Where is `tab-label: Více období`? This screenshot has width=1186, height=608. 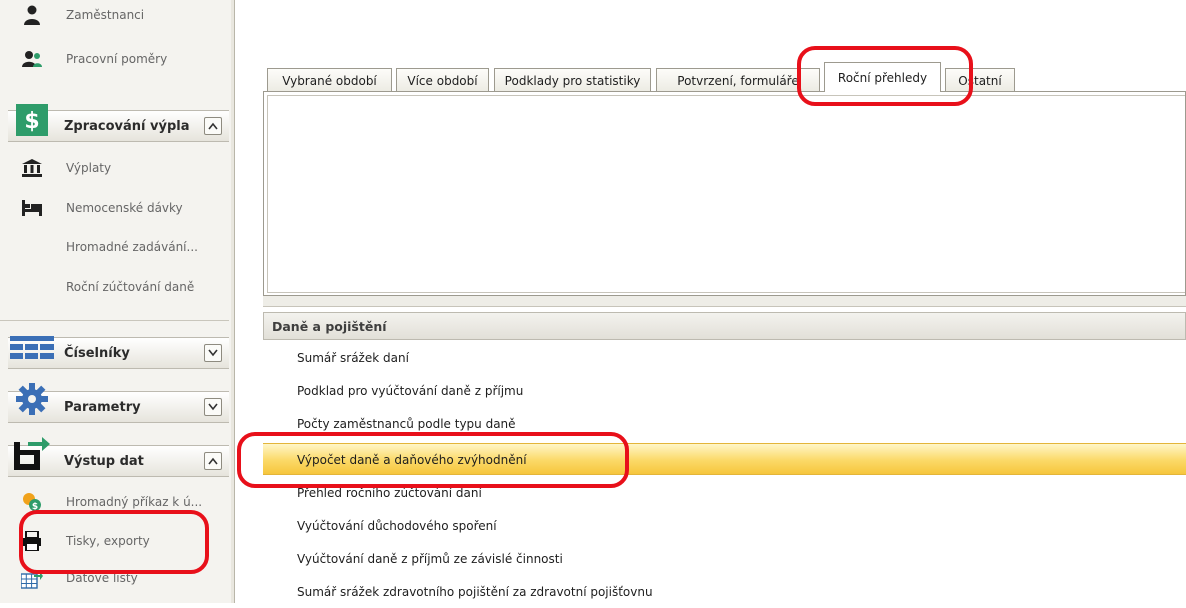 tab-label: Více období is located at coordinates (442, 80).